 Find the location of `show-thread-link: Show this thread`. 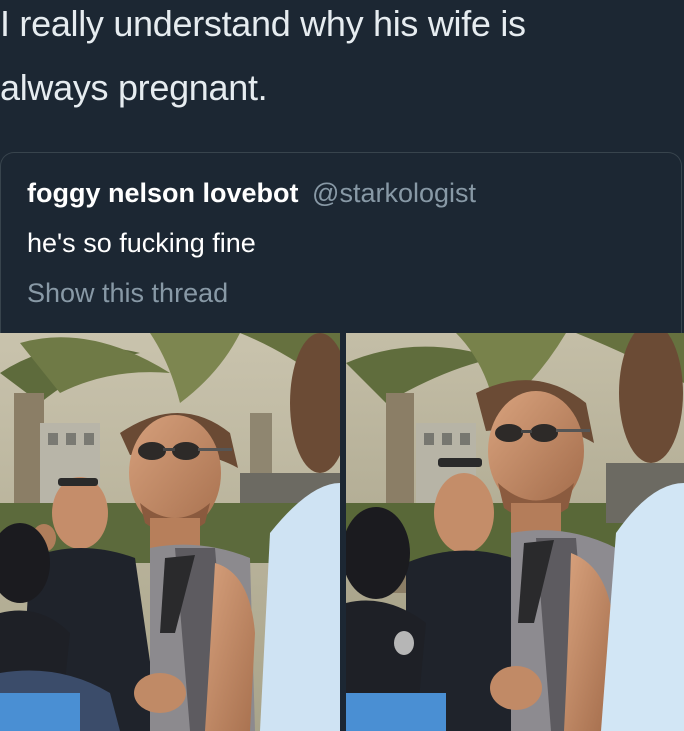

show-thread-link: Show this thread is located at coordinates (127, 293).